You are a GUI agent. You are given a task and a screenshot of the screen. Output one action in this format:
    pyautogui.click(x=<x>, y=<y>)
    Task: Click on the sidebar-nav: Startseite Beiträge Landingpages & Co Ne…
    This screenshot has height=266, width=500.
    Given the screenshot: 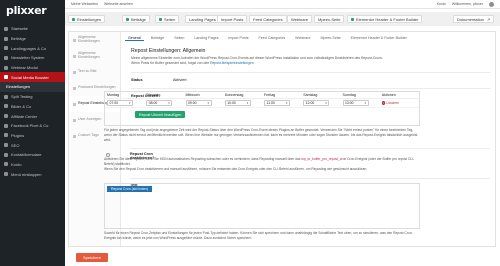 What is the action you would take?
    pyautogui.click(x=32, y=101)
    